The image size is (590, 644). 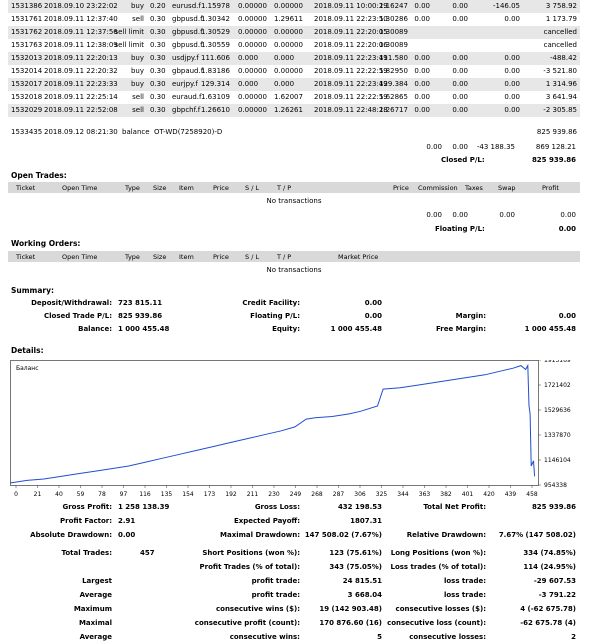 What do you see at coordinates (454, 507) in the screenshot?
I see `stat-total-net-label: Total Net Profit:` at bounding box center [454, 507].